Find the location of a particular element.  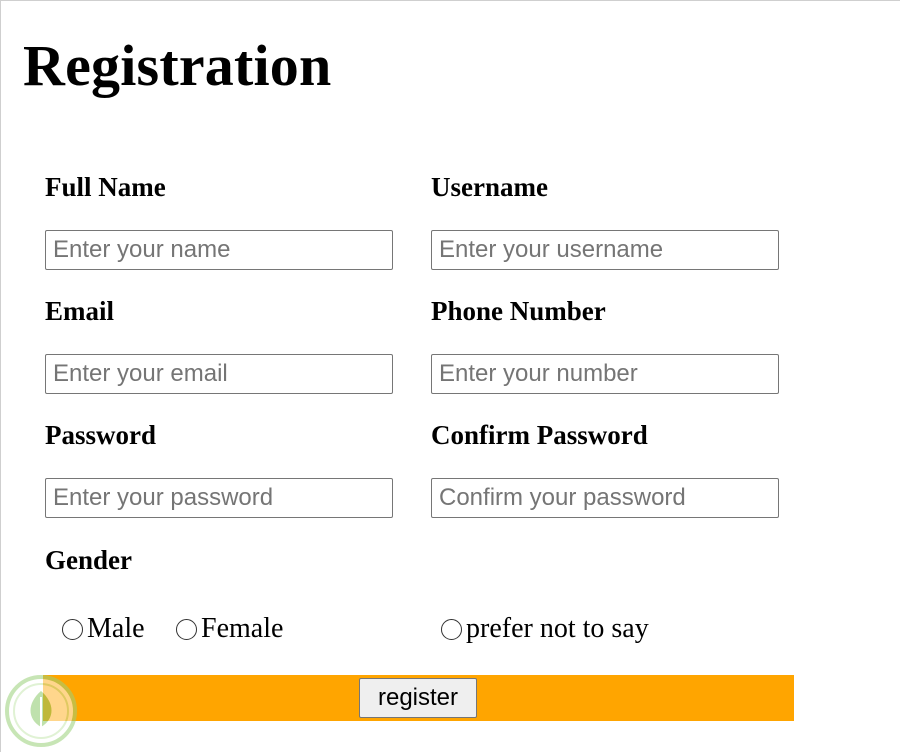

phone-number-label: Phone Number is located at coordinates (518, 311).